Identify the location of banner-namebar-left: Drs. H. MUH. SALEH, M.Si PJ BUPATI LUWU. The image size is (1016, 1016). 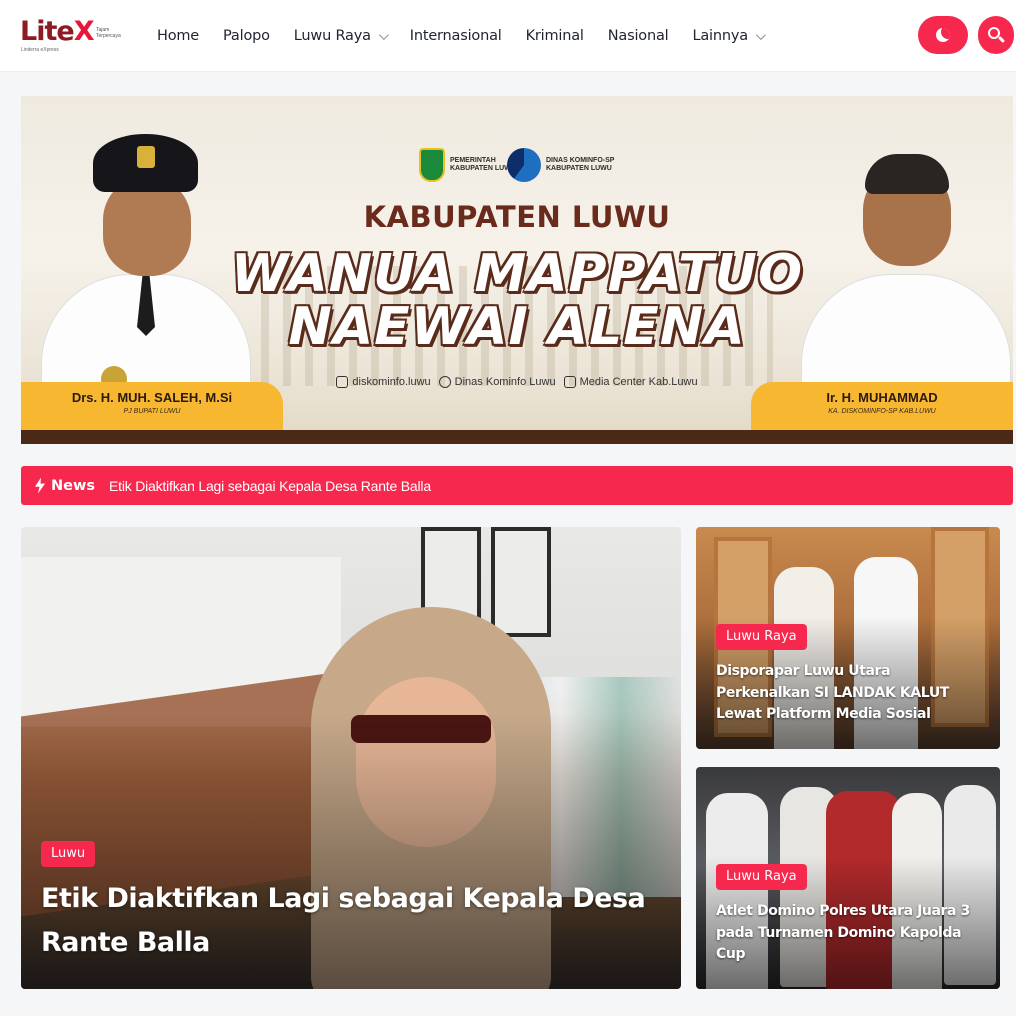
(152, 406).